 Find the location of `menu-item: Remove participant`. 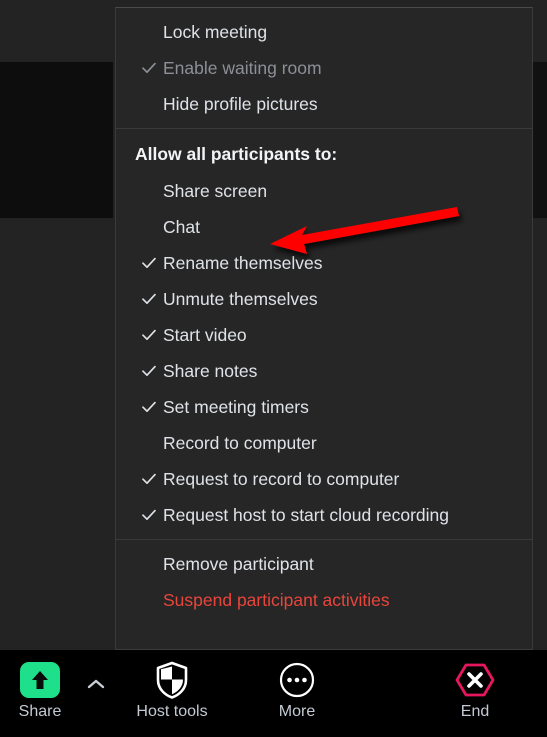

menu-item: Remove participant is located at coordinates (324, 564).